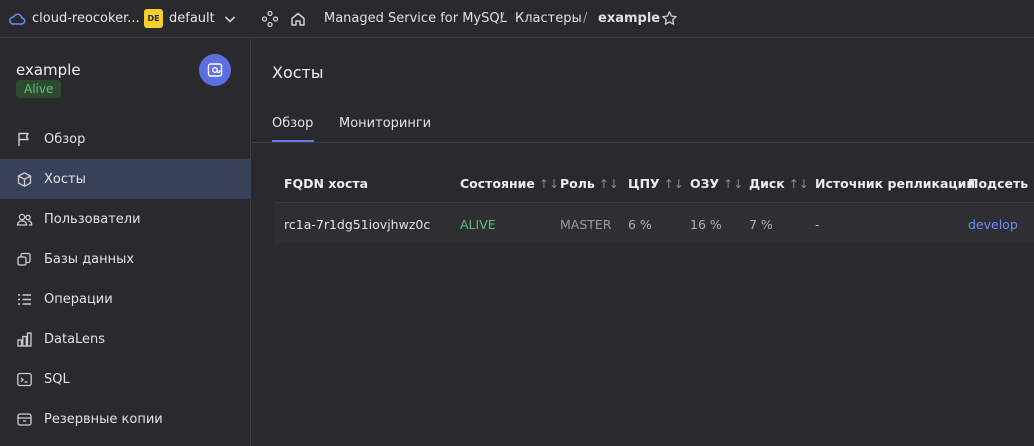 The width and height of the screenshot is (1034, 446). Describe the element at coordinates (75, 339) in the screenshot. I see `sidebar-item-label: DataLens` at that location.